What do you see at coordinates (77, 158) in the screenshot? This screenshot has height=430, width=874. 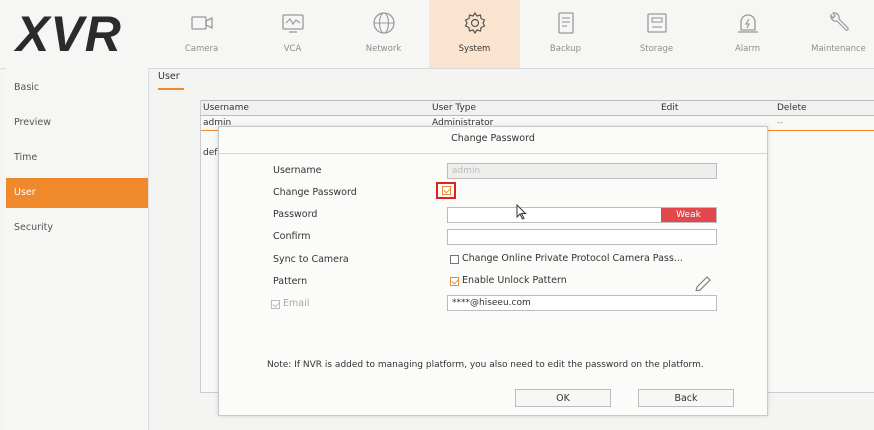 I see `sidebar-item-time: Time` at bounding box center [77, 158].